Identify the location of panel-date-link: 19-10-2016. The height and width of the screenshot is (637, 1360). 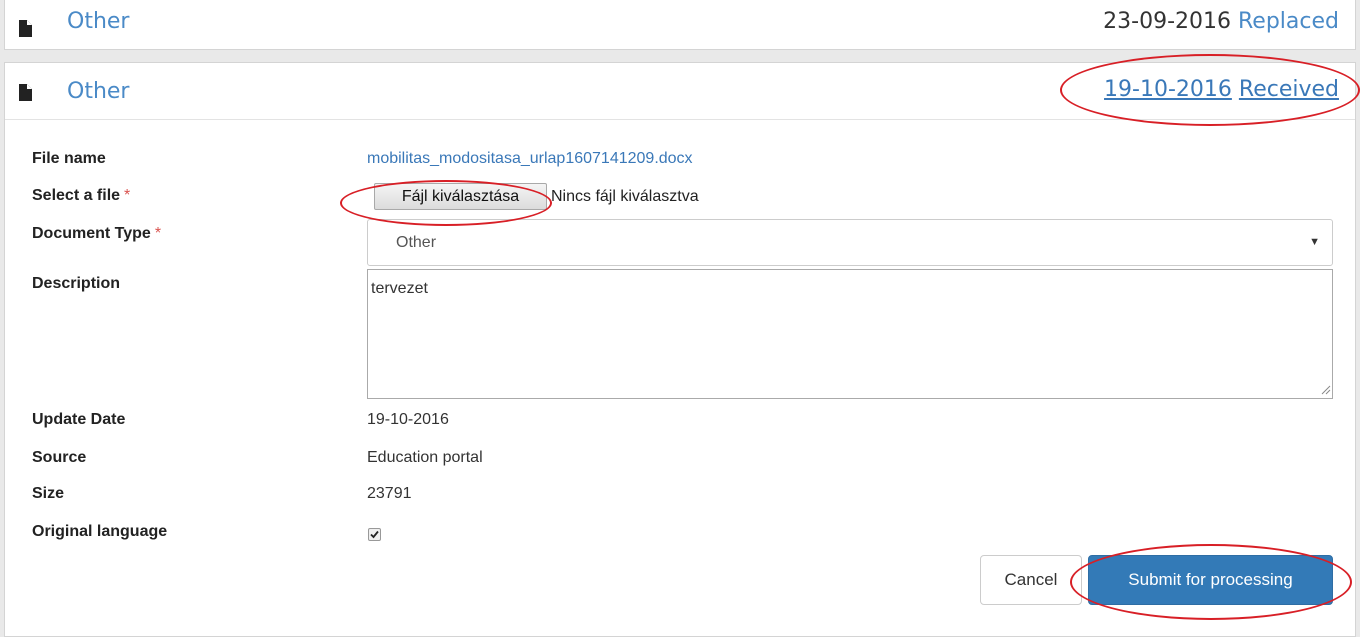
(1168, 89).